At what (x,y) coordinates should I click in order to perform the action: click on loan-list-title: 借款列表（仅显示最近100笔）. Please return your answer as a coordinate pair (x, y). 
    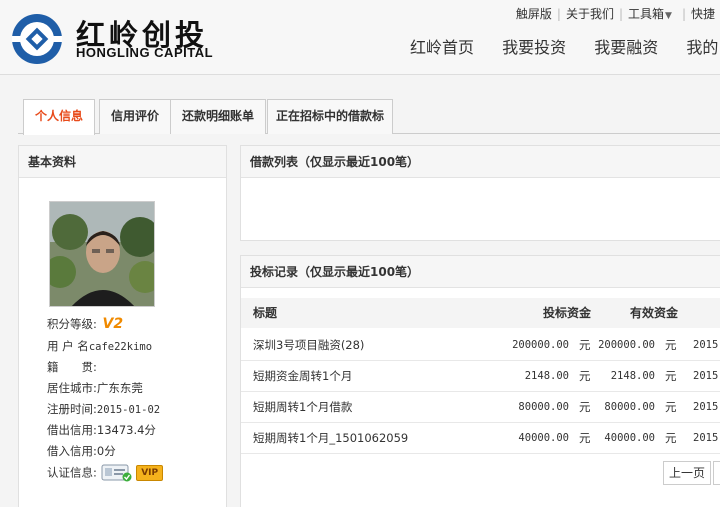
    Looking at the image, I should click on (480, 162).